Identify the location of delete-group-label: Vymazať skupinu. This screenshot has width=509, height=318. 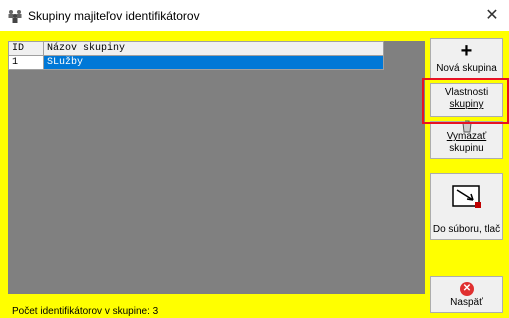
(466, 143).